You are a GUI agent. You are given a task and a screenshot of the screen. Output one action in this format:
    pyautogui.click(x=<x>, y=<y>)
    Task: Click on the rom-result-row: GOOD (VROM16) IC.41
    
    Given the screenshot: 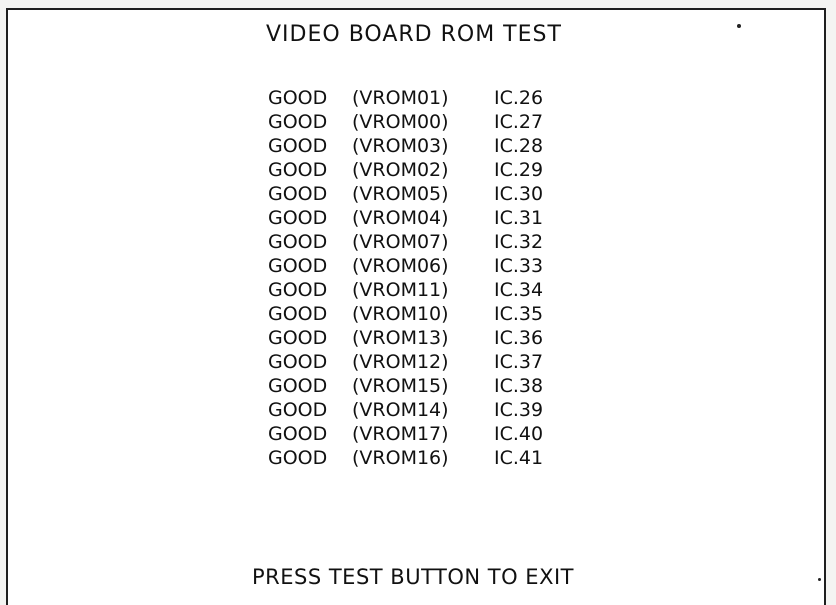 What is the action you would take?
    pyautogui.click(x=421, y=458)
    